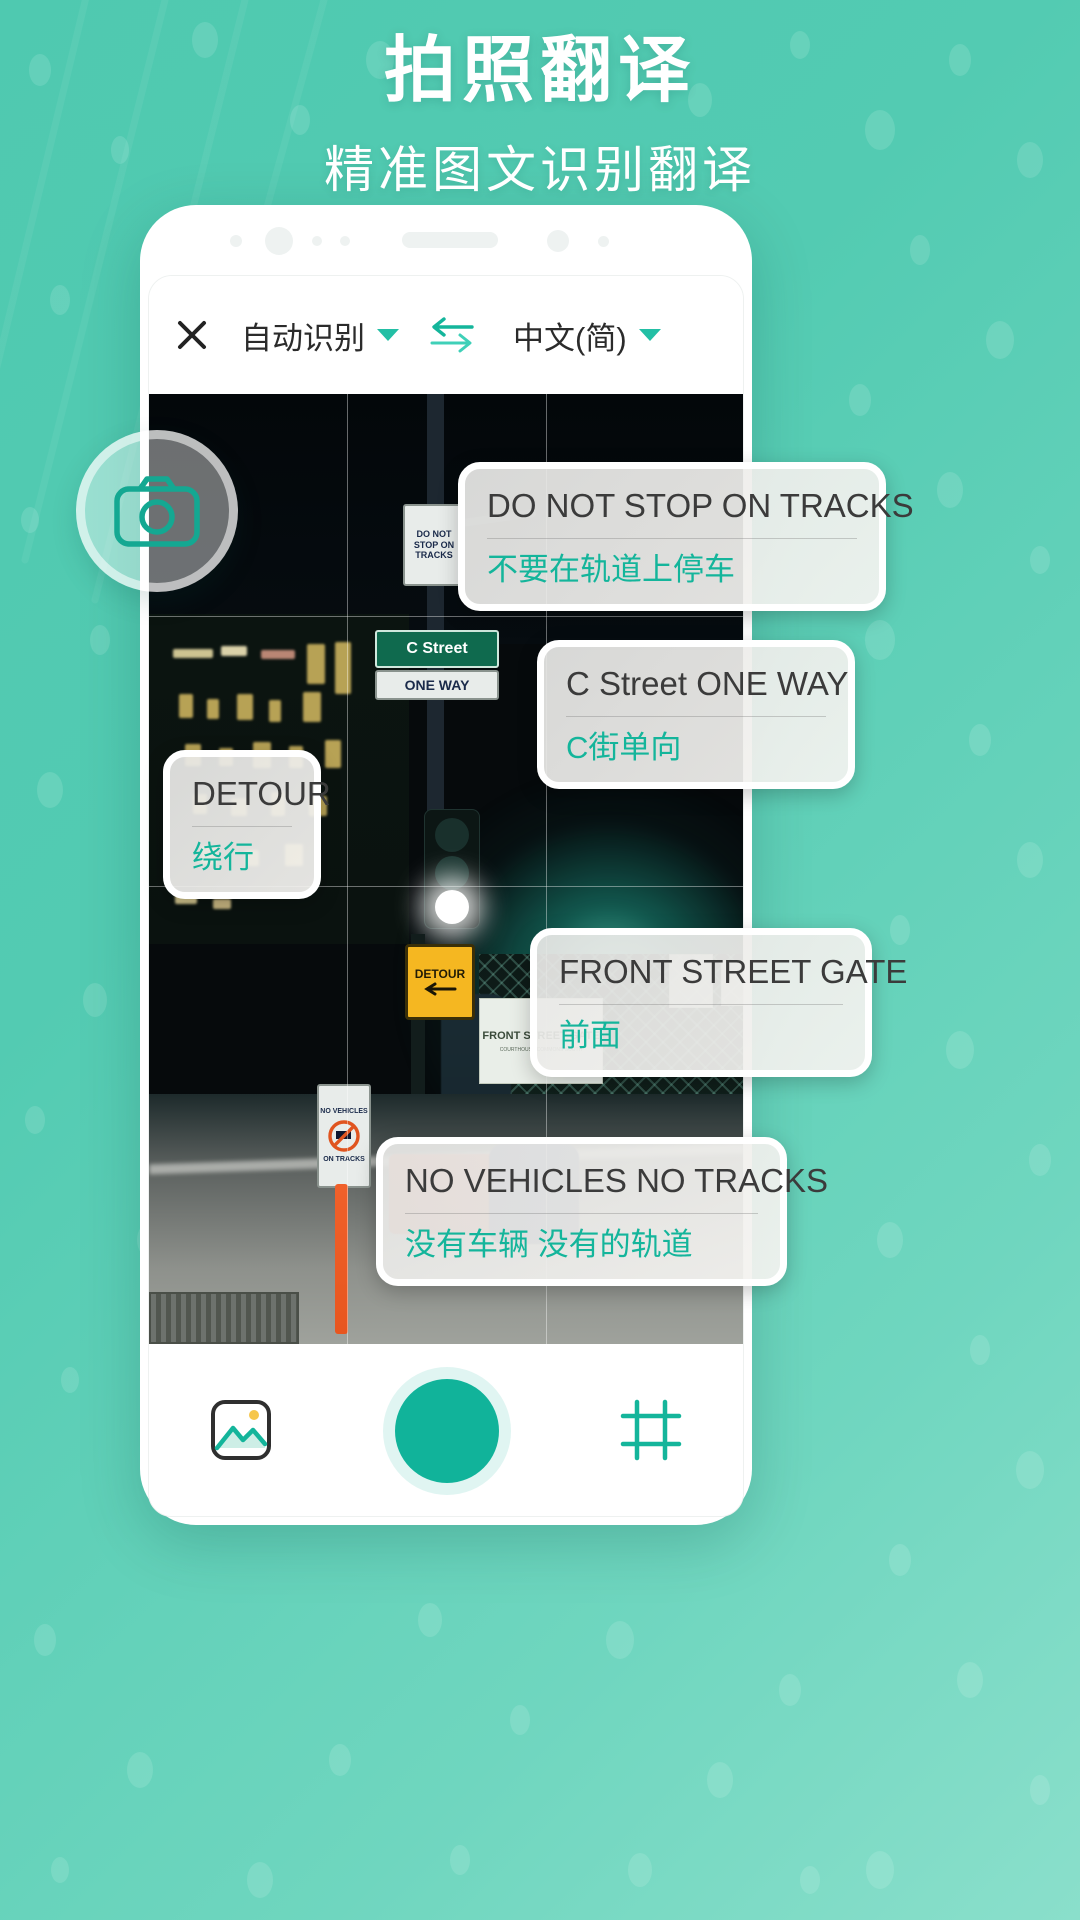 This screenshot has width=1080, height=1920. I want to click on phone-notch, so click(446, 240).